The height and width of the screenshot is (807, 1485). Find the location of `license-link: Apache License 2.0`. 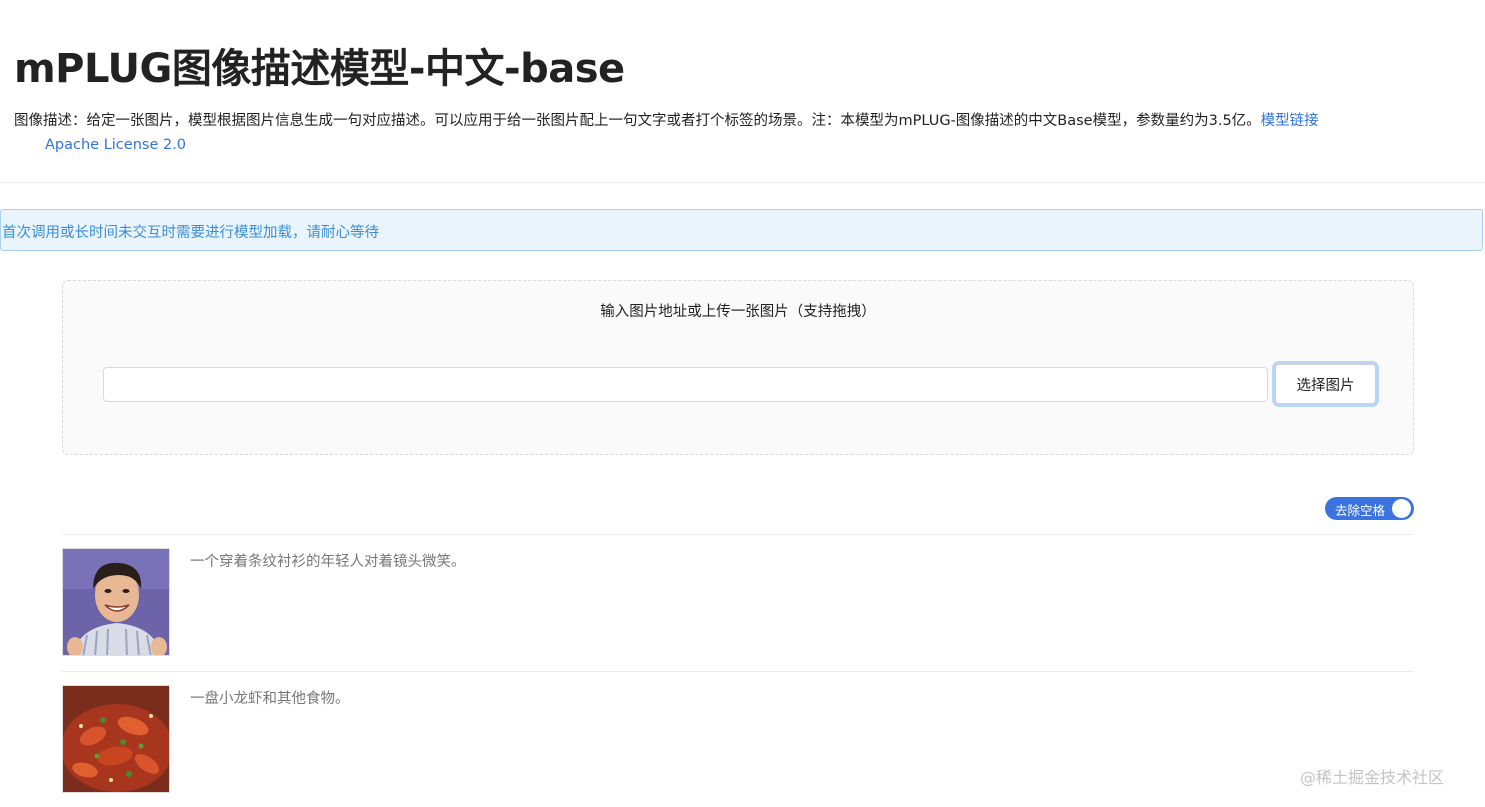

license-link: Apache License 2.0 is located at coordinates (739, 145).